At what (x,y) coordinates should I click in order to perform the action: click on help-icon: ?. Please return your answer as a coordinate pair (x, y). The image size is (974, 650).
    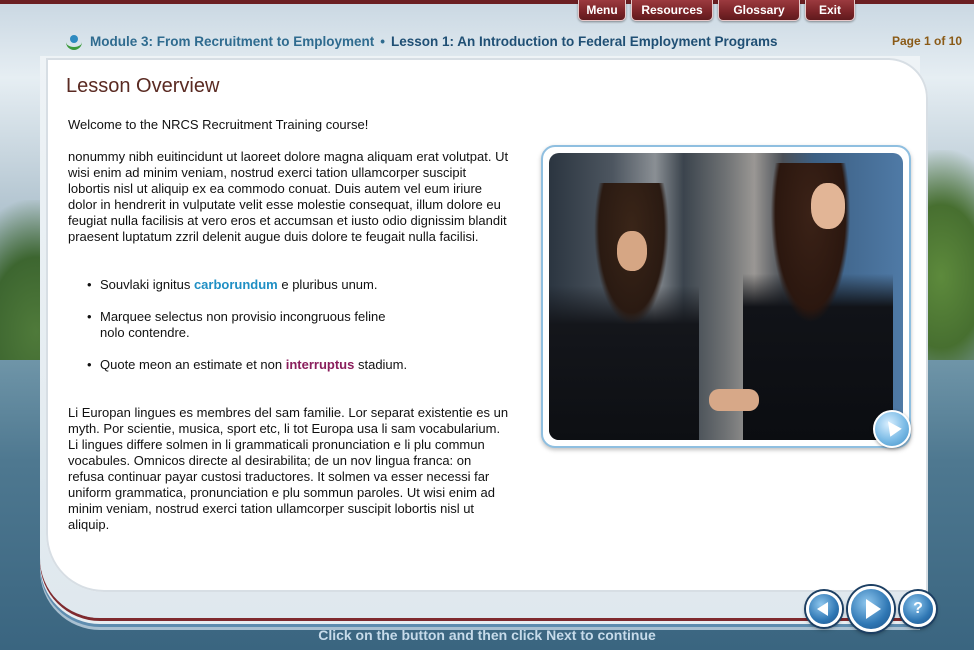
    Looking at the image, I should click on (918, 608).